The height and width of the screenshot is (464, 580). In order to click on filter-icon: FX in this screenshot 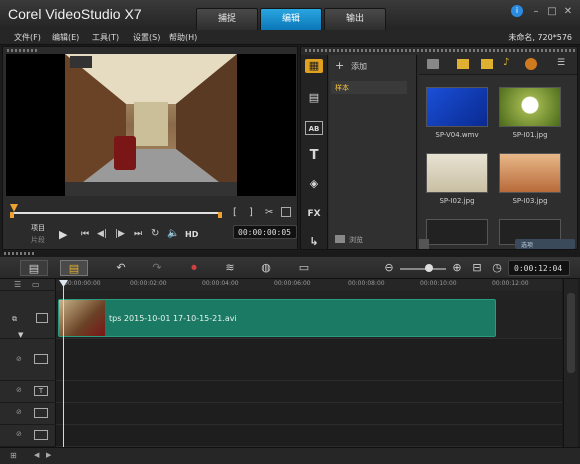, I will do `click(314, 214)`.